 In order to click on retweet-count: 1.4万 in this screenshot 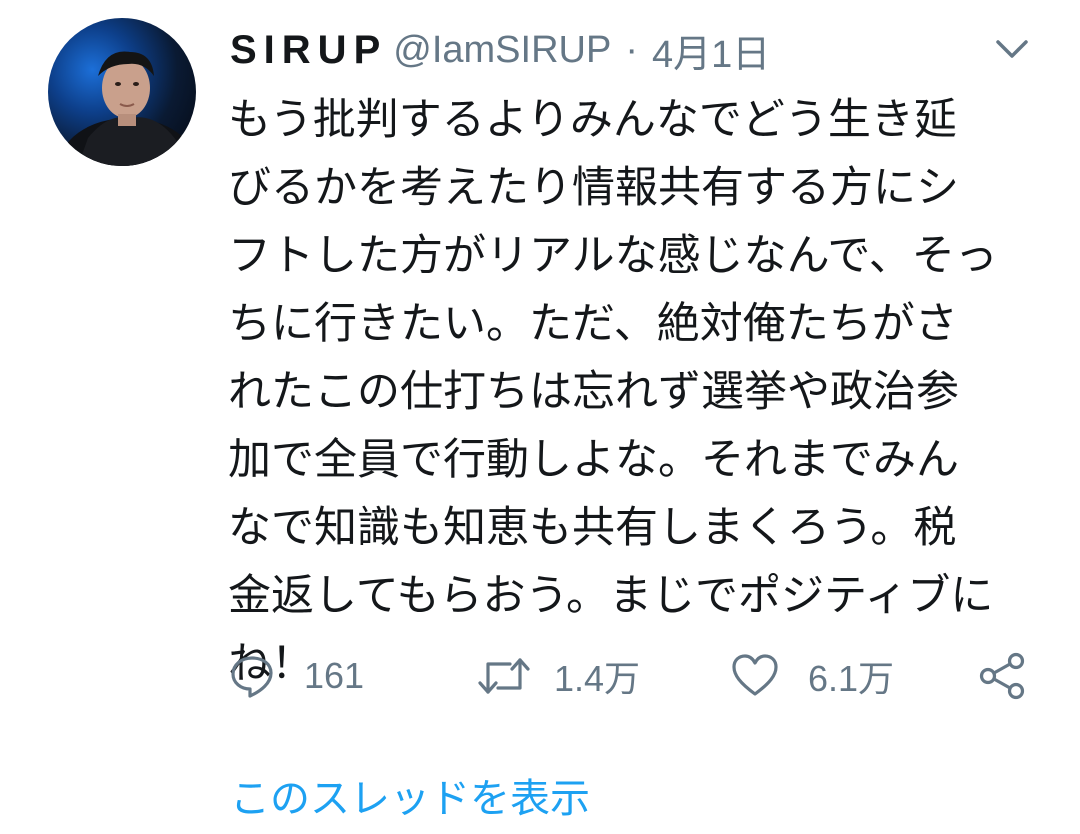, I will do `click(597, 678)`.